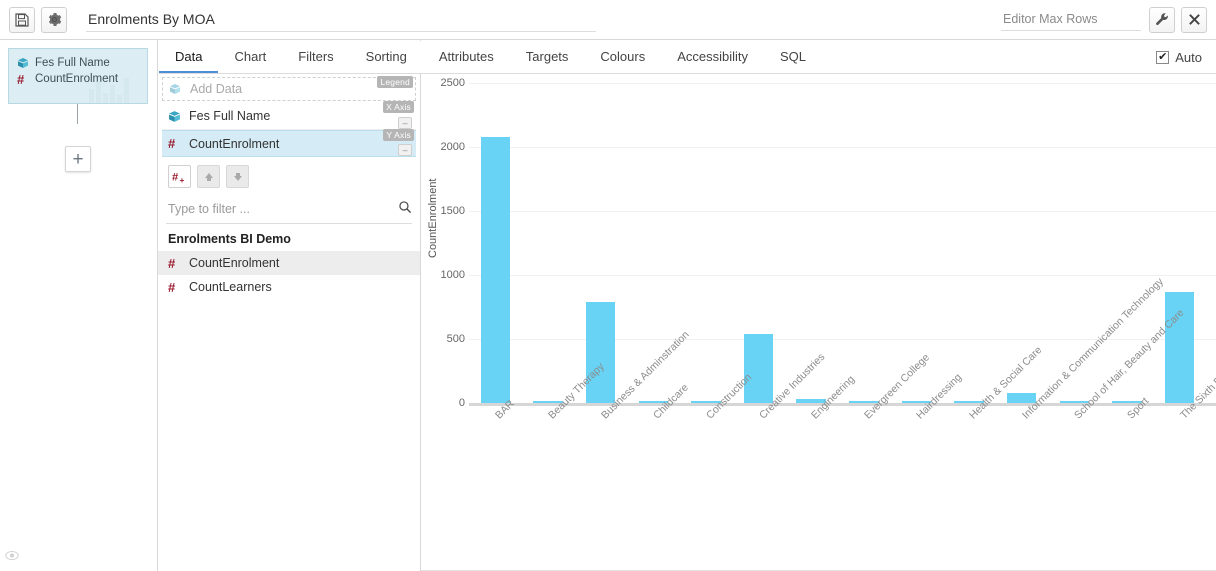  I want to click on tab-accessibility: Accessibility, so click(712, 57).